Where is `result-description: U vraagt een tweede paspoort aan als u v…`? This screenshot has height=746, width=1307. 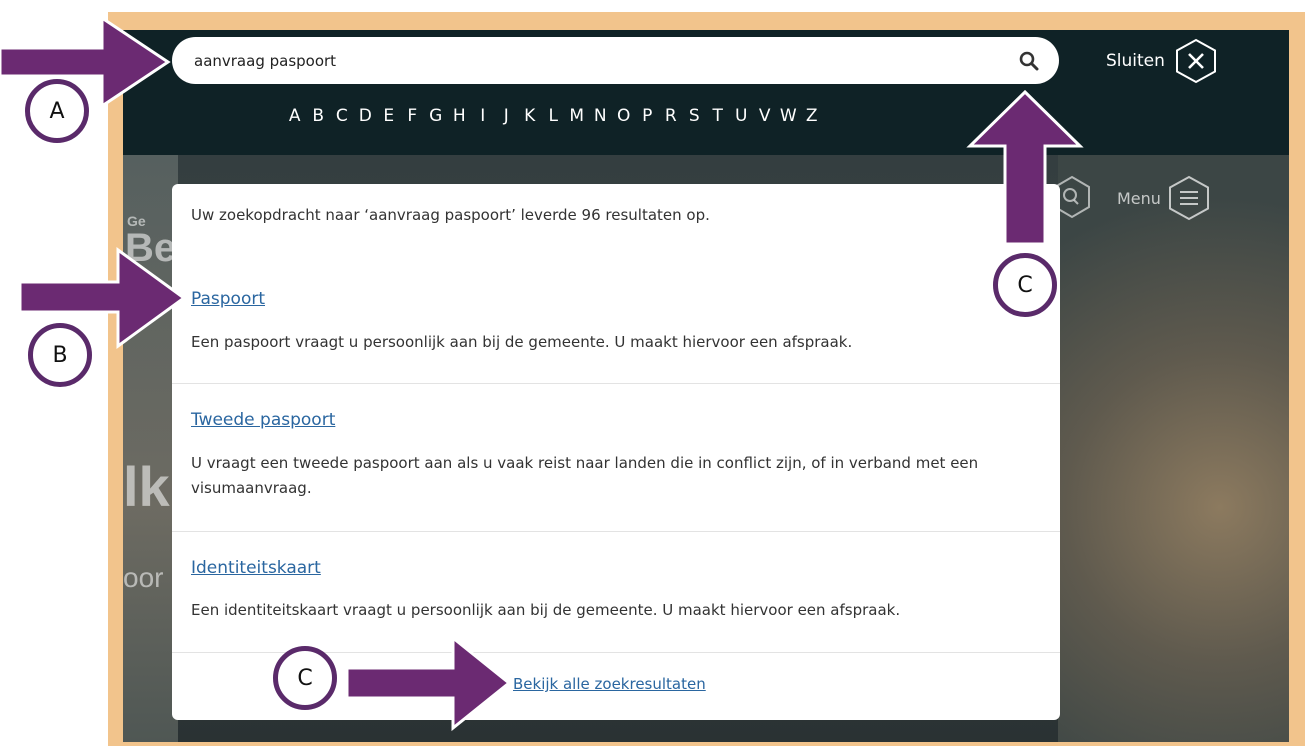
result-description: U vraagt een tweede paspoort aan als u v… is located at coordinates (585, 475).